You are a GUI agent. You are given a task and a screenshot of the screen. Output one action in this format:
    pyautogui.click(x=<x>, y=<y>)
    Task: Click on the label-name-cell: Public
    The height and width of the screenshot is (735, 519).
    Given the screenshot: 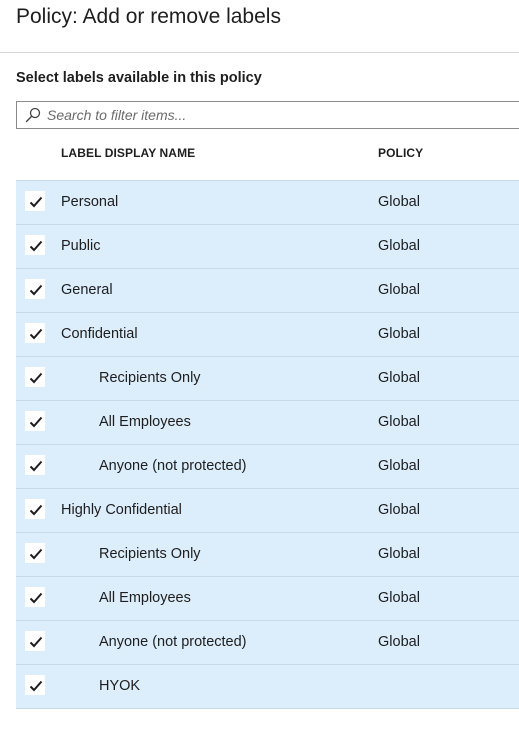 What is the action you would take?
    pyautogui.click(x=81, y=246)
    